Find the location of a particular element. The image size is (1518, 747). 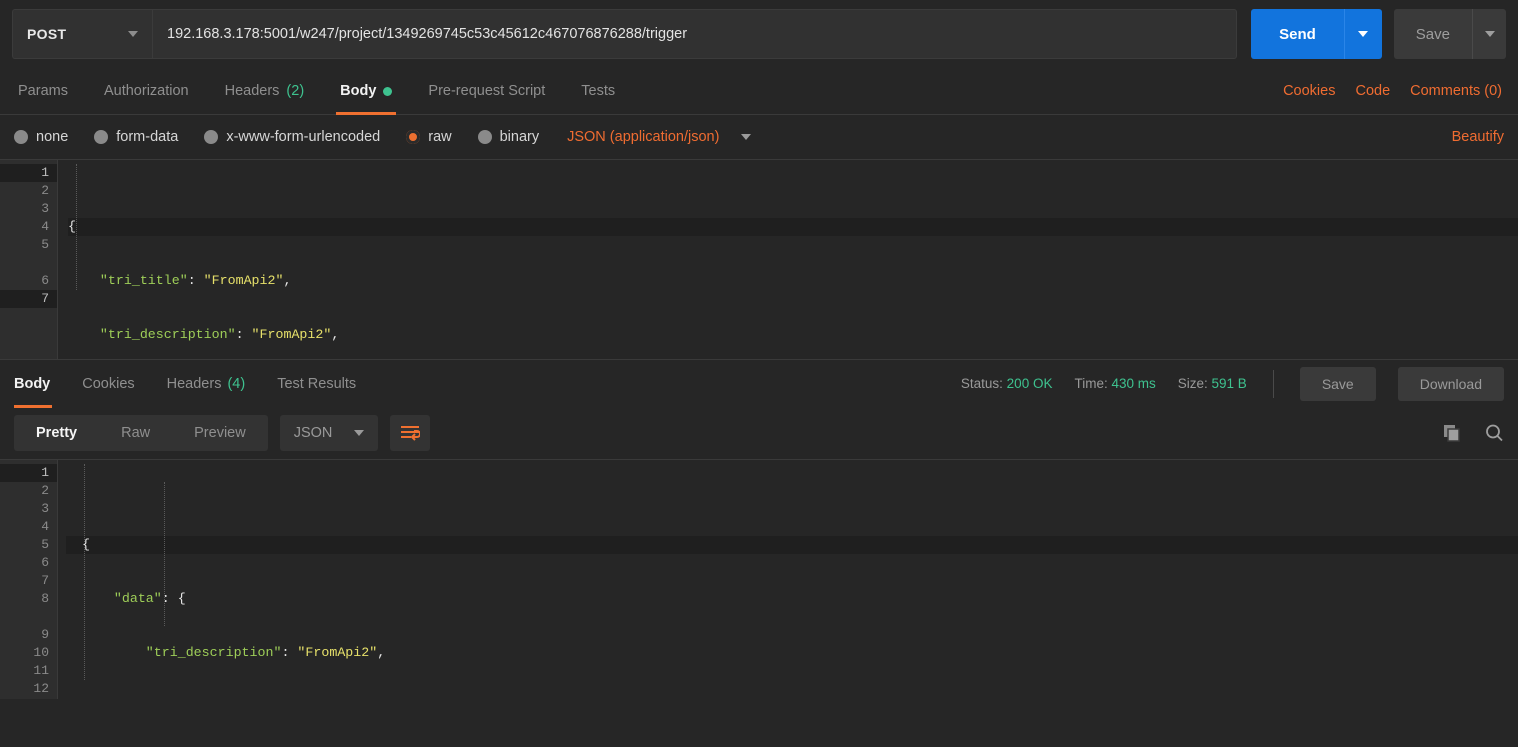

line-number: 12 is located at coordinates (41, 688).